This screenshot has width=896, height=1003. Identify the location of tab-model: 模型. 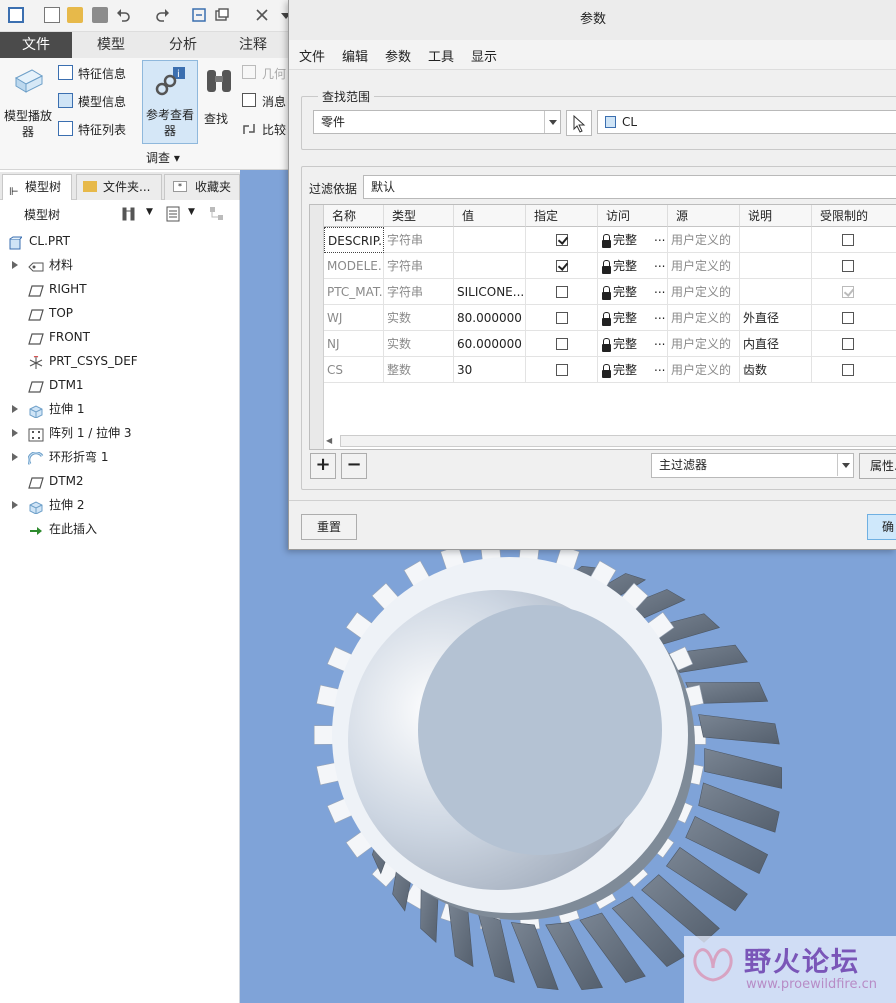
(111, 45).